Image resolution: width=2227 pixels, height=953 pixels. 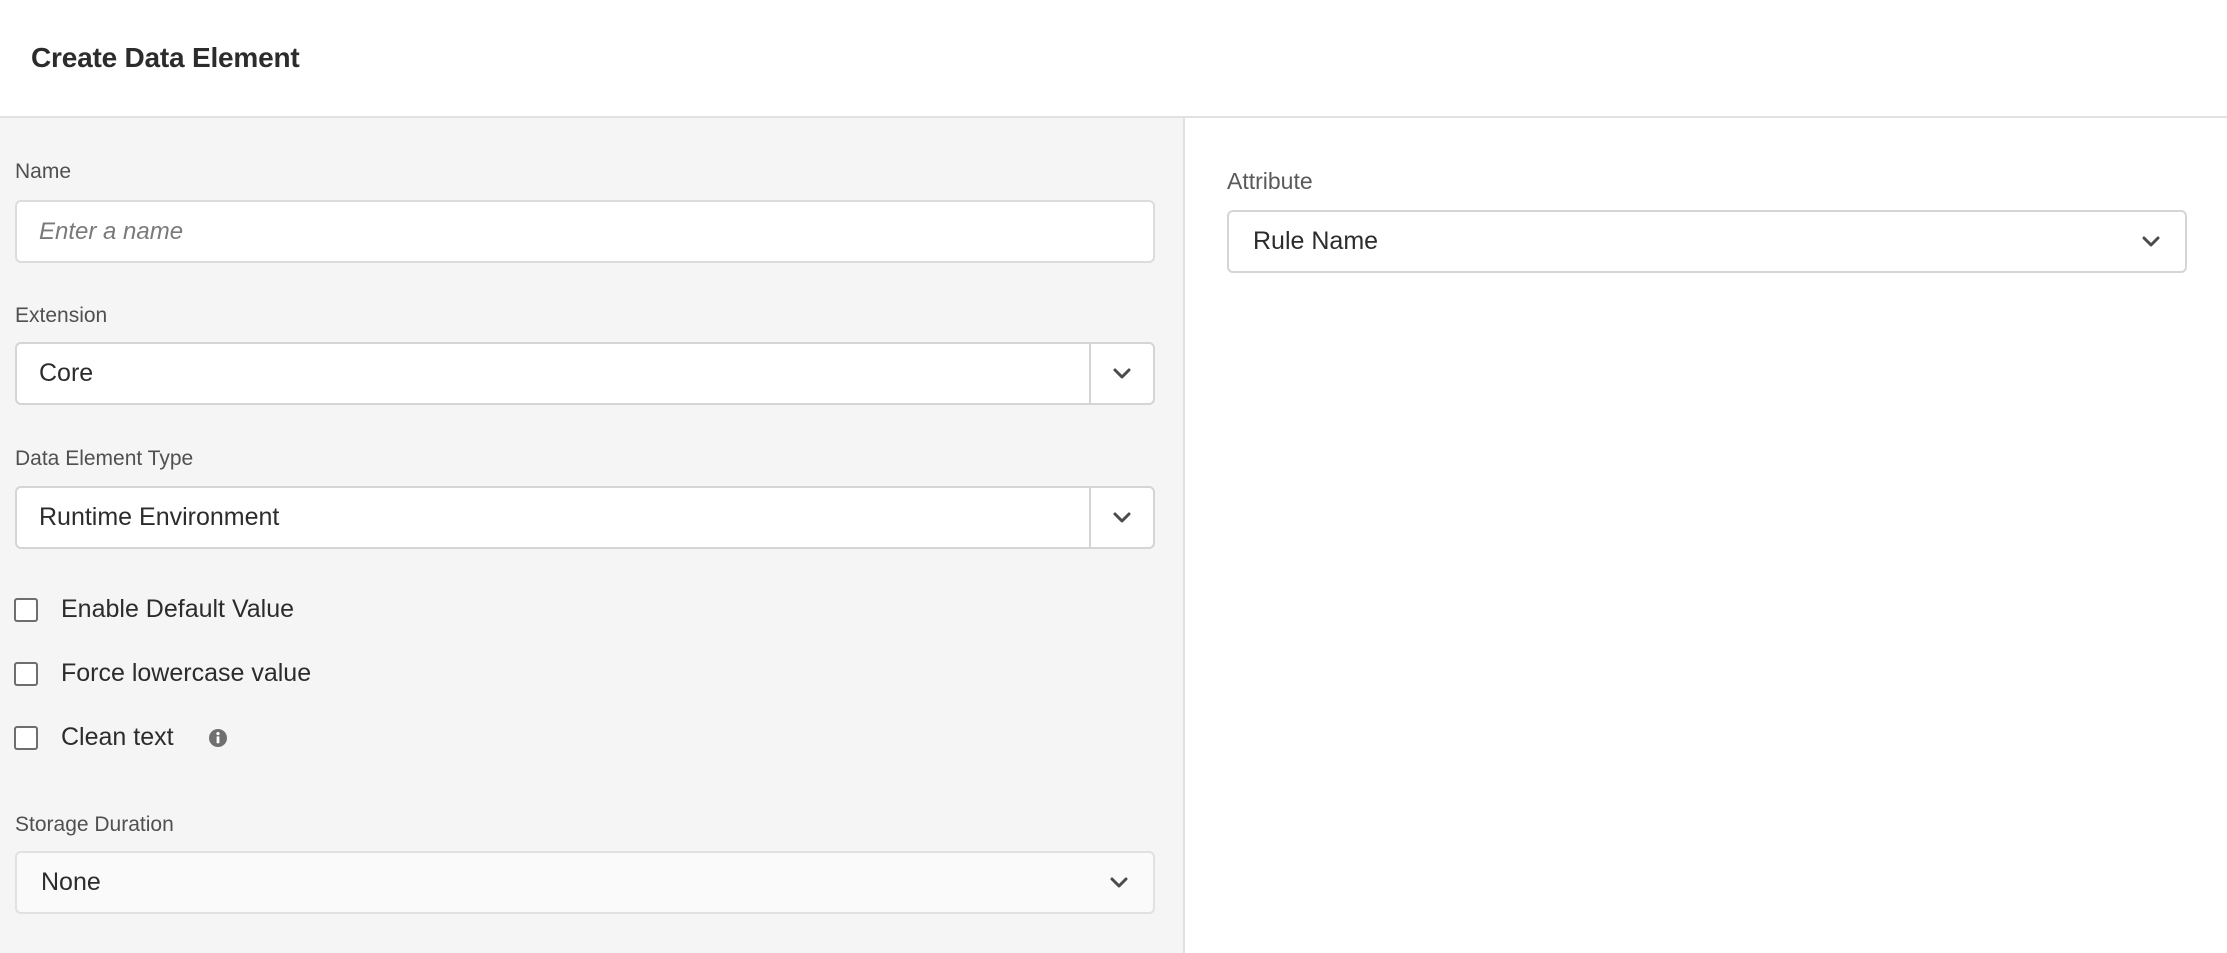 I want to click on attribute-picker: Rule Name, so click(x=1707, y=241).